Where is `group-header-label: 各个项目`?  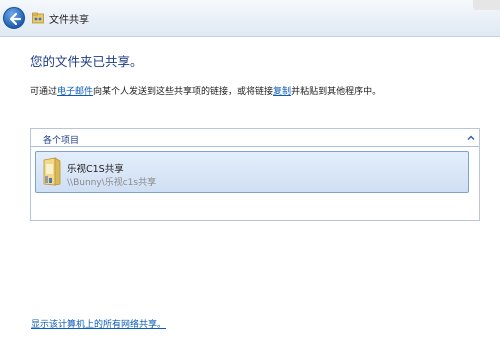 group-header-label: 各个项目 is located at coordinates (61, 141).